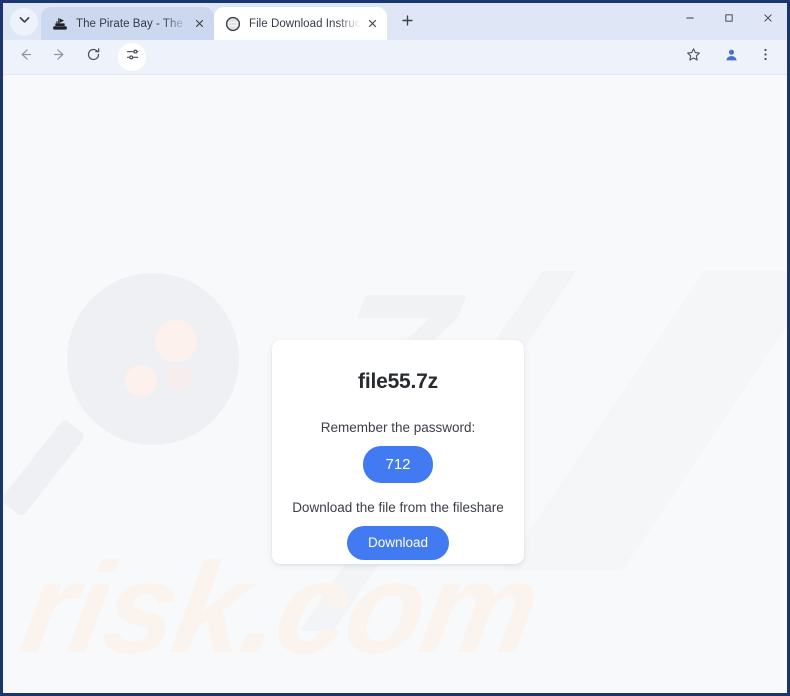  I want to click on password-value-button: 712, so click(398, 464).